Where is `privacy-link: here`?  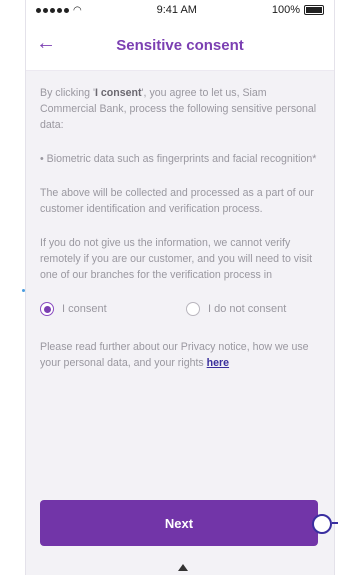 privacy-link: here is located at coordinates (218, 363).